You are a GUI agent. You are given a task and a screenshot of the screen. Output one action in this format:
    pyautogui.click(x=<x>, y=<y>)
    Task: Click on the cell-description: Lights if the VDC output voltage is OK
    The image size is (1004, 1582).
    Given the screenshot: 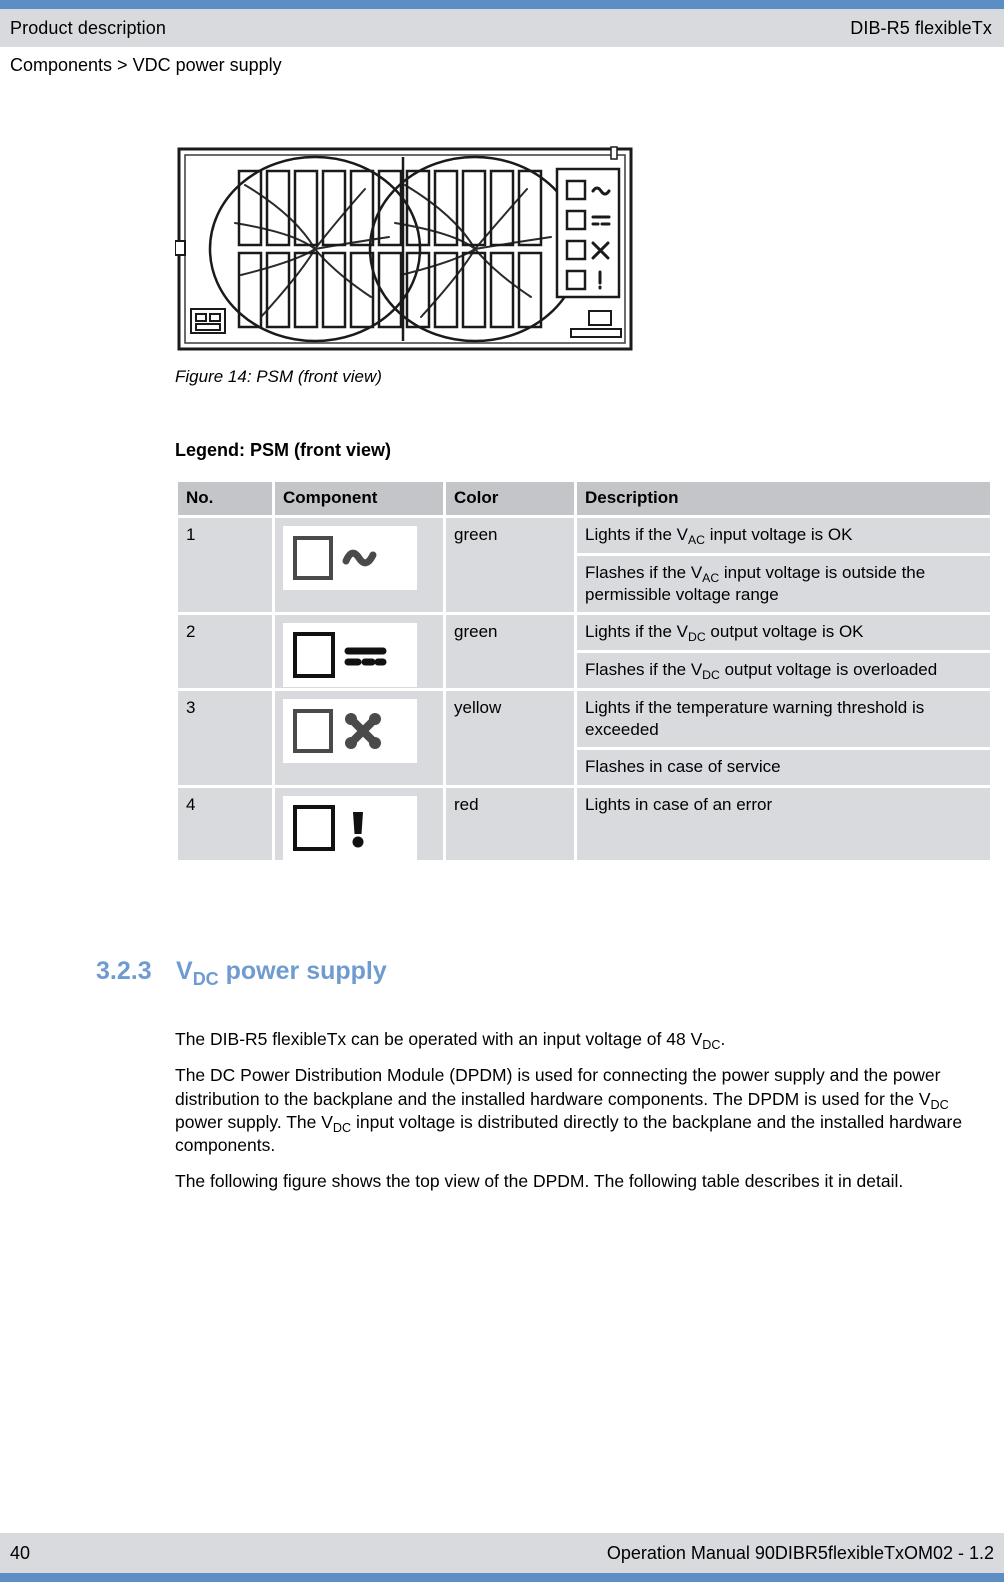 What is the action you would take?
    pyautogui.click(x=783, y=632)
    